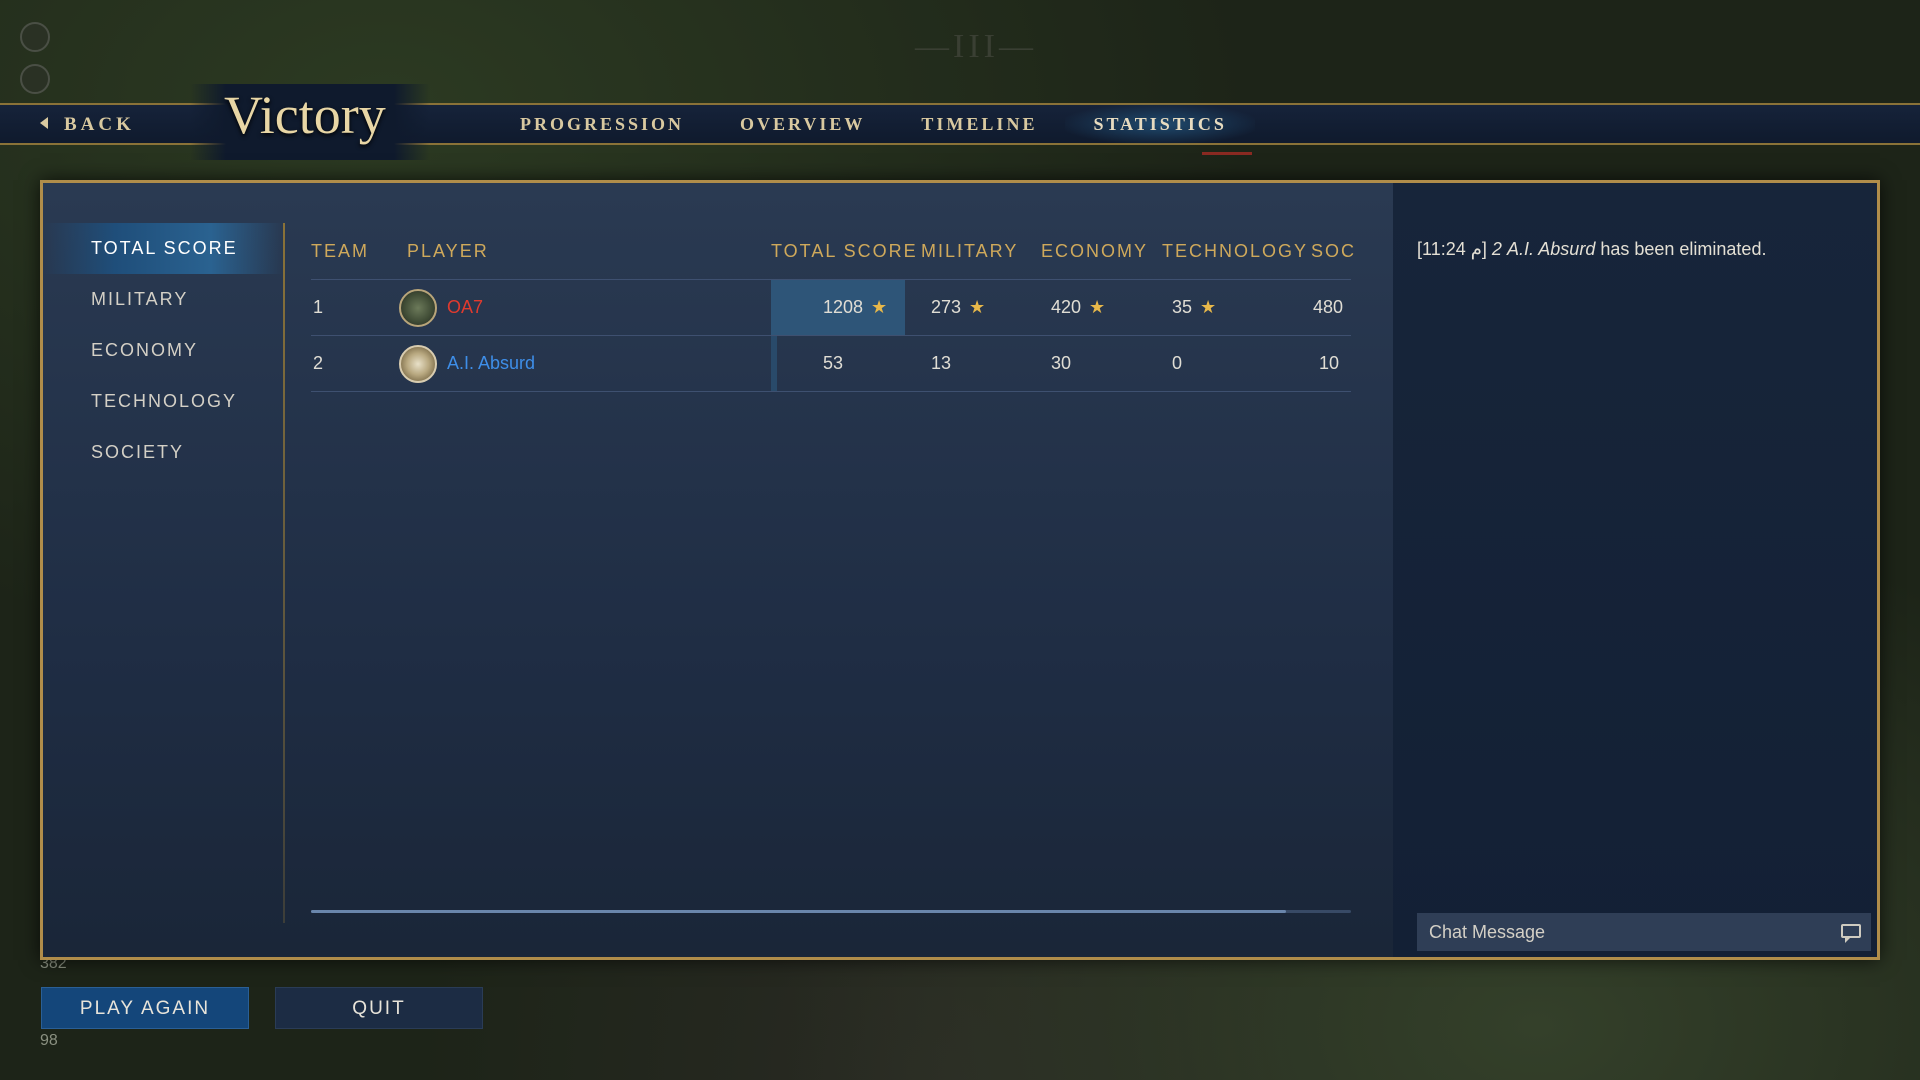 Image resolution: width=1920 pixels, height=1080 pixels. Describe the element at coordinates (941, 363) in the screenshot. I see `military-cell: 13` at that location.